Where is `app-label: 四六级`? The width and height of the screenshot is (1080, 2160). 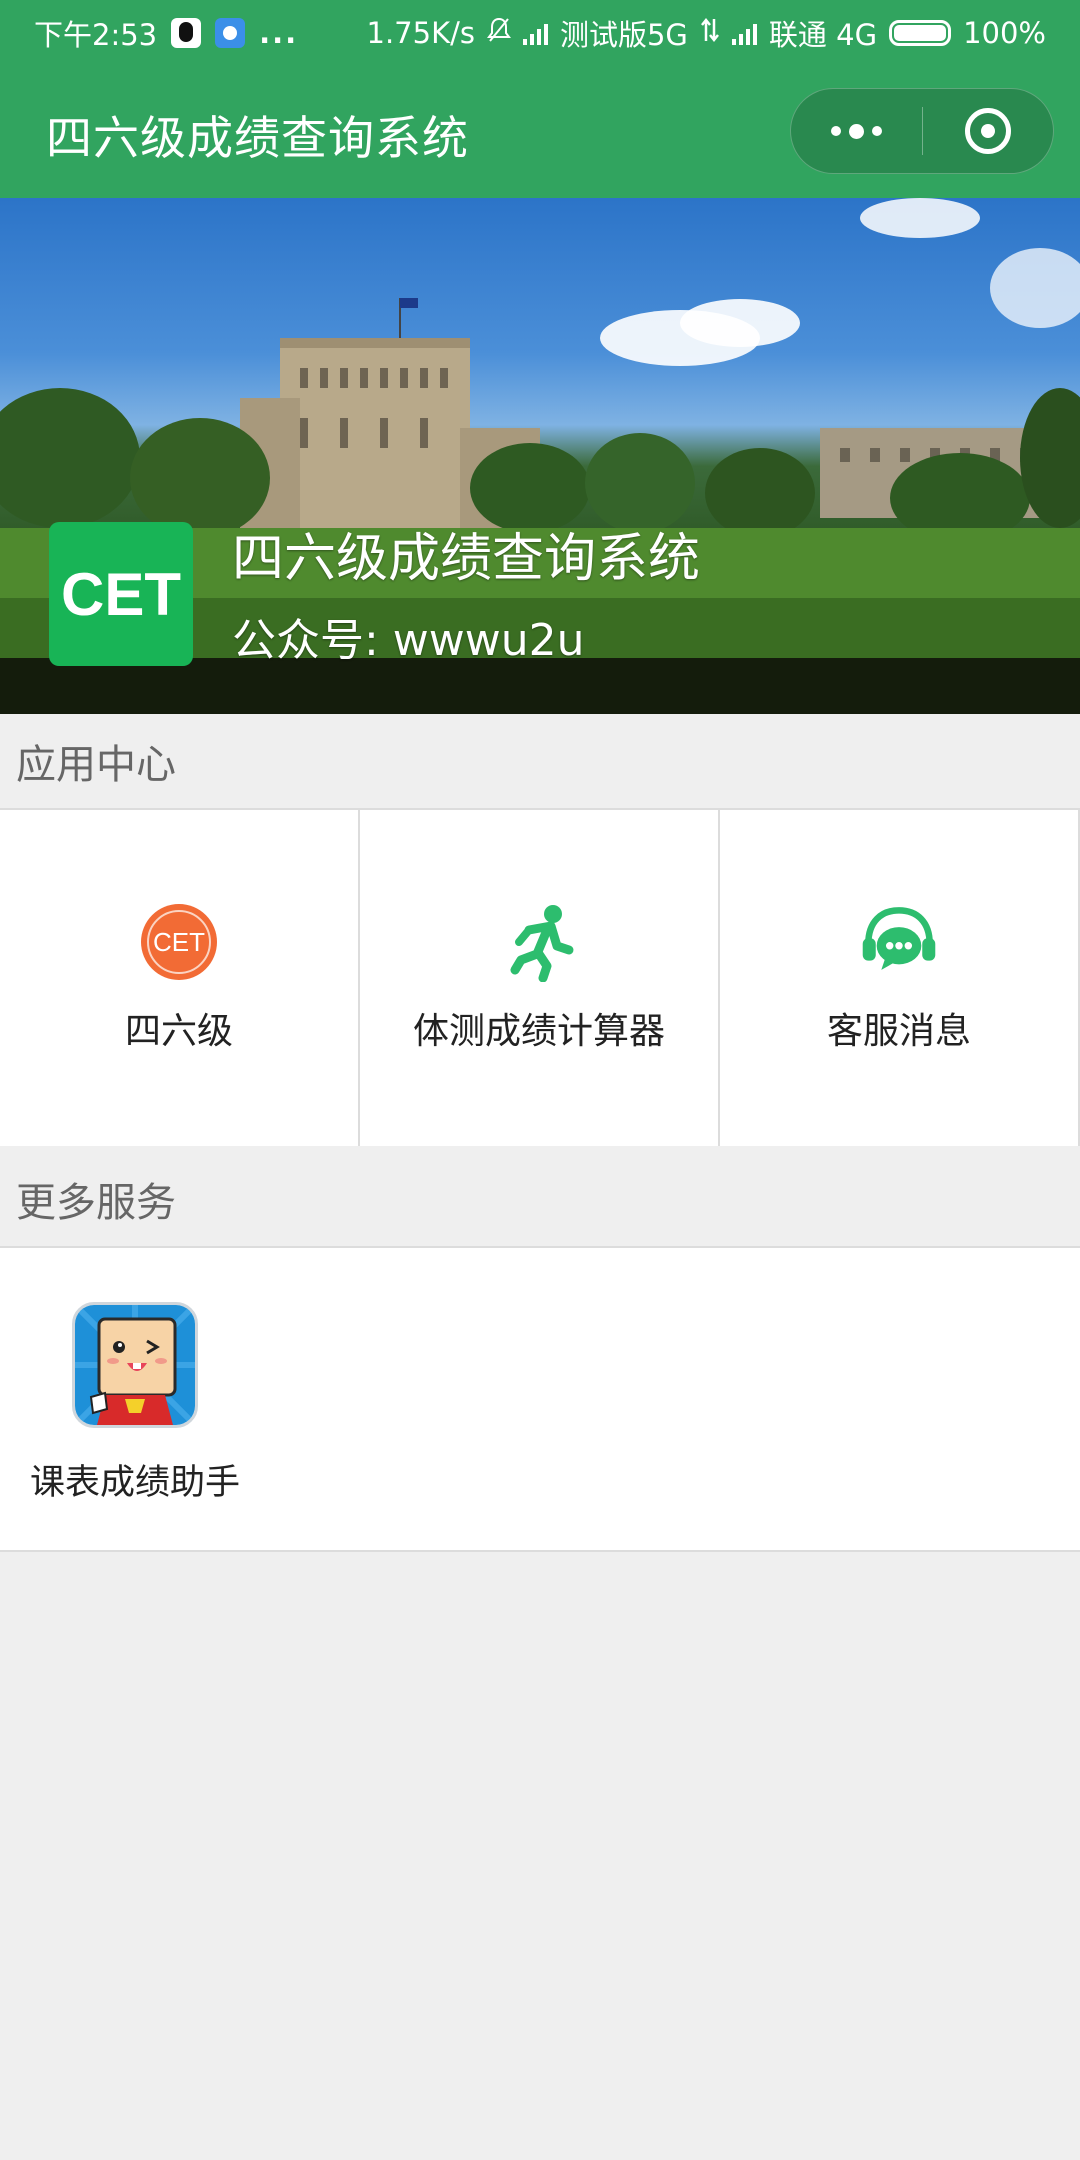
app-label: 四六级 is located at coordinates (178, 1031).